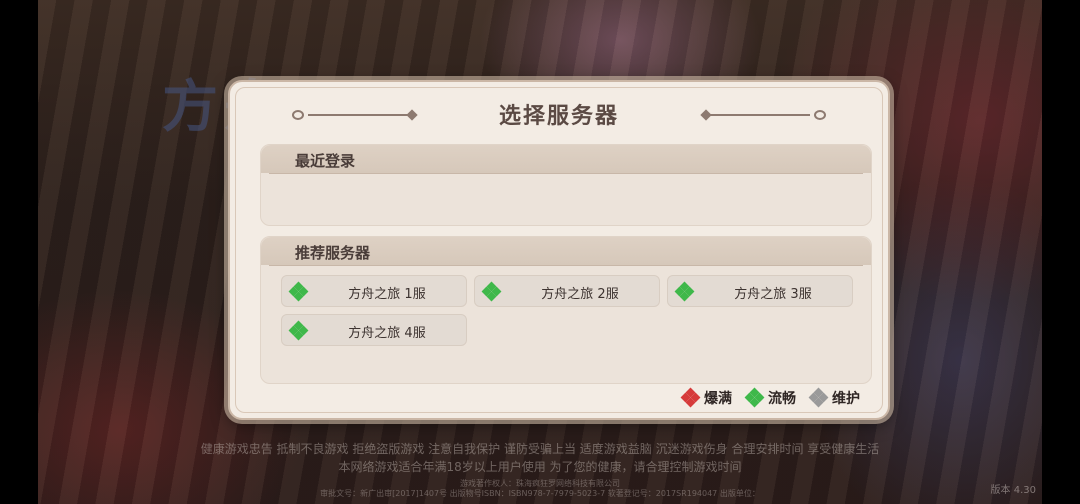  What do you see at coordinates (846, 399) in the screenshot?
I see `legend-maintenance-label: 维护` at bounding box center [846, 399].